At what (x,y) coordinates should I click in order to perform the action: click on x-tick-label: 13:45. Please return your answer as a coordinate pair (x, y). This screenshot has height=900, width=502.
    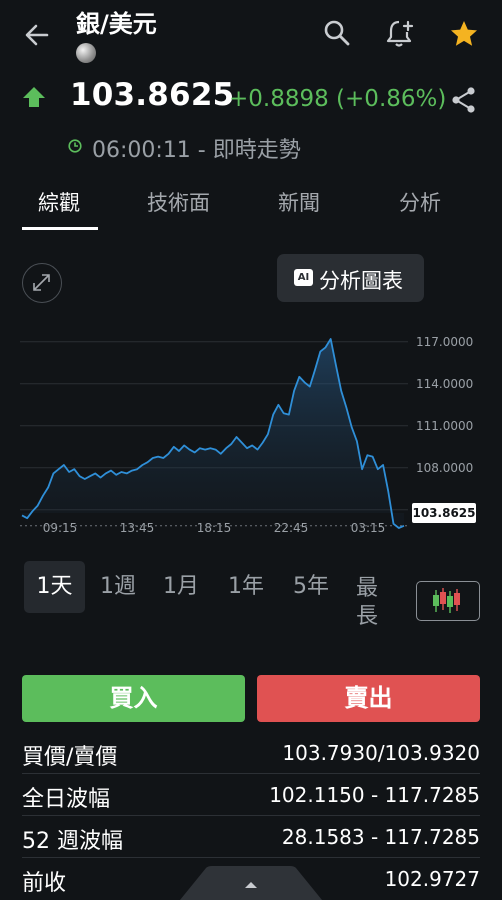
    Looking at the image, I should click on (137, 528).